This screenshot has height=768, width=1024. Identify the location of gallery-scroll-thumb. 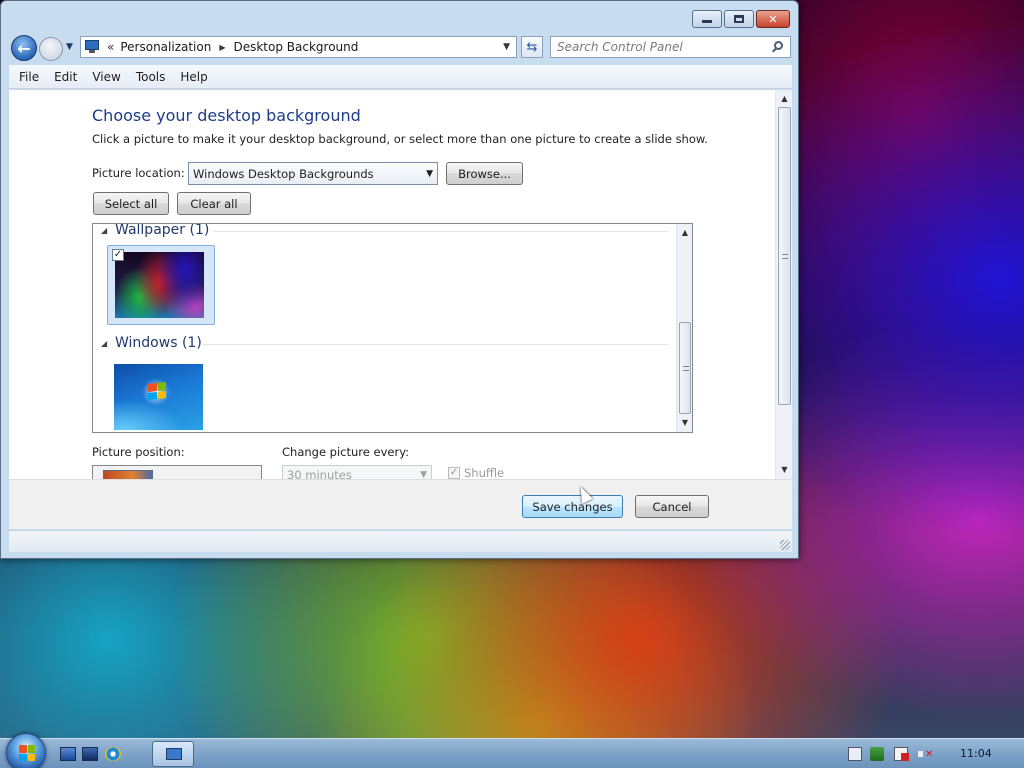
(685, 368).